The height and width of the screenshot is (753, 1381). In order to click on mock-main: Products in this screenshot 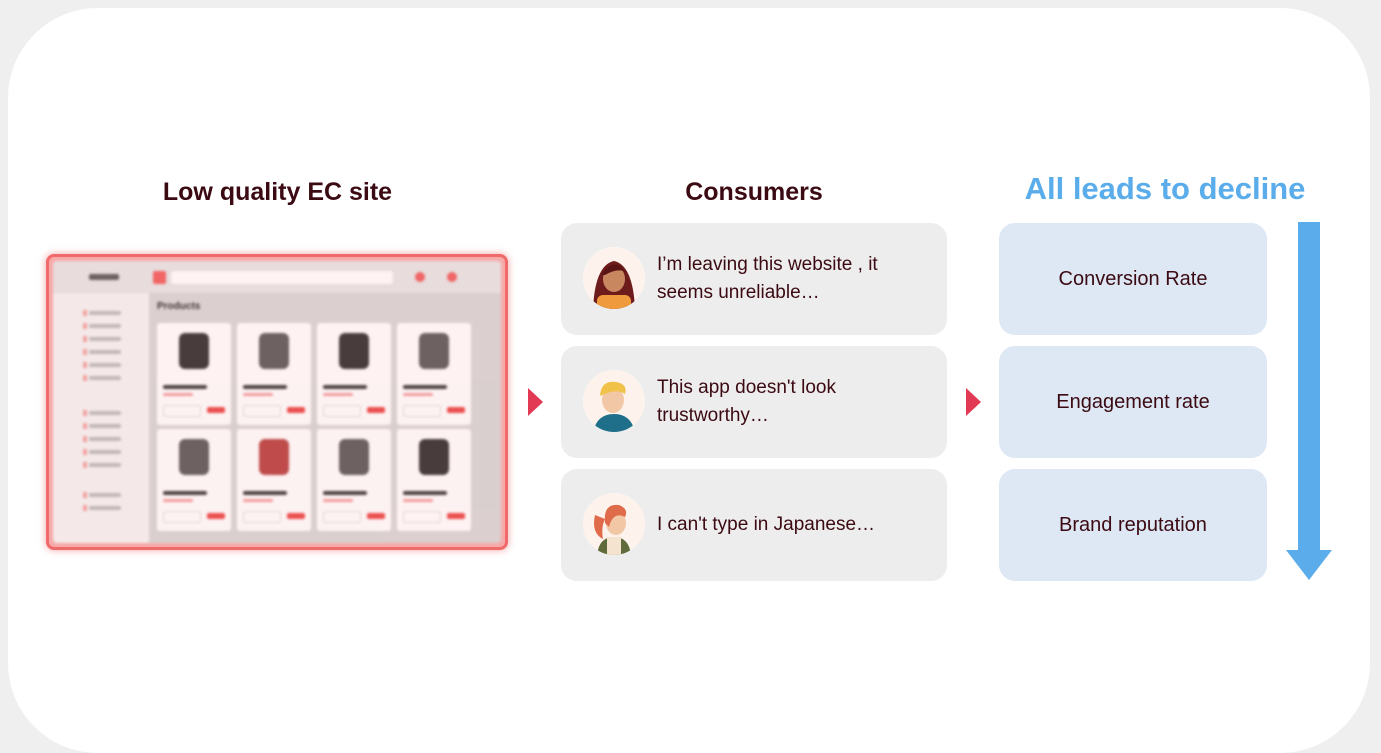, I will do `click(325, 418)`.